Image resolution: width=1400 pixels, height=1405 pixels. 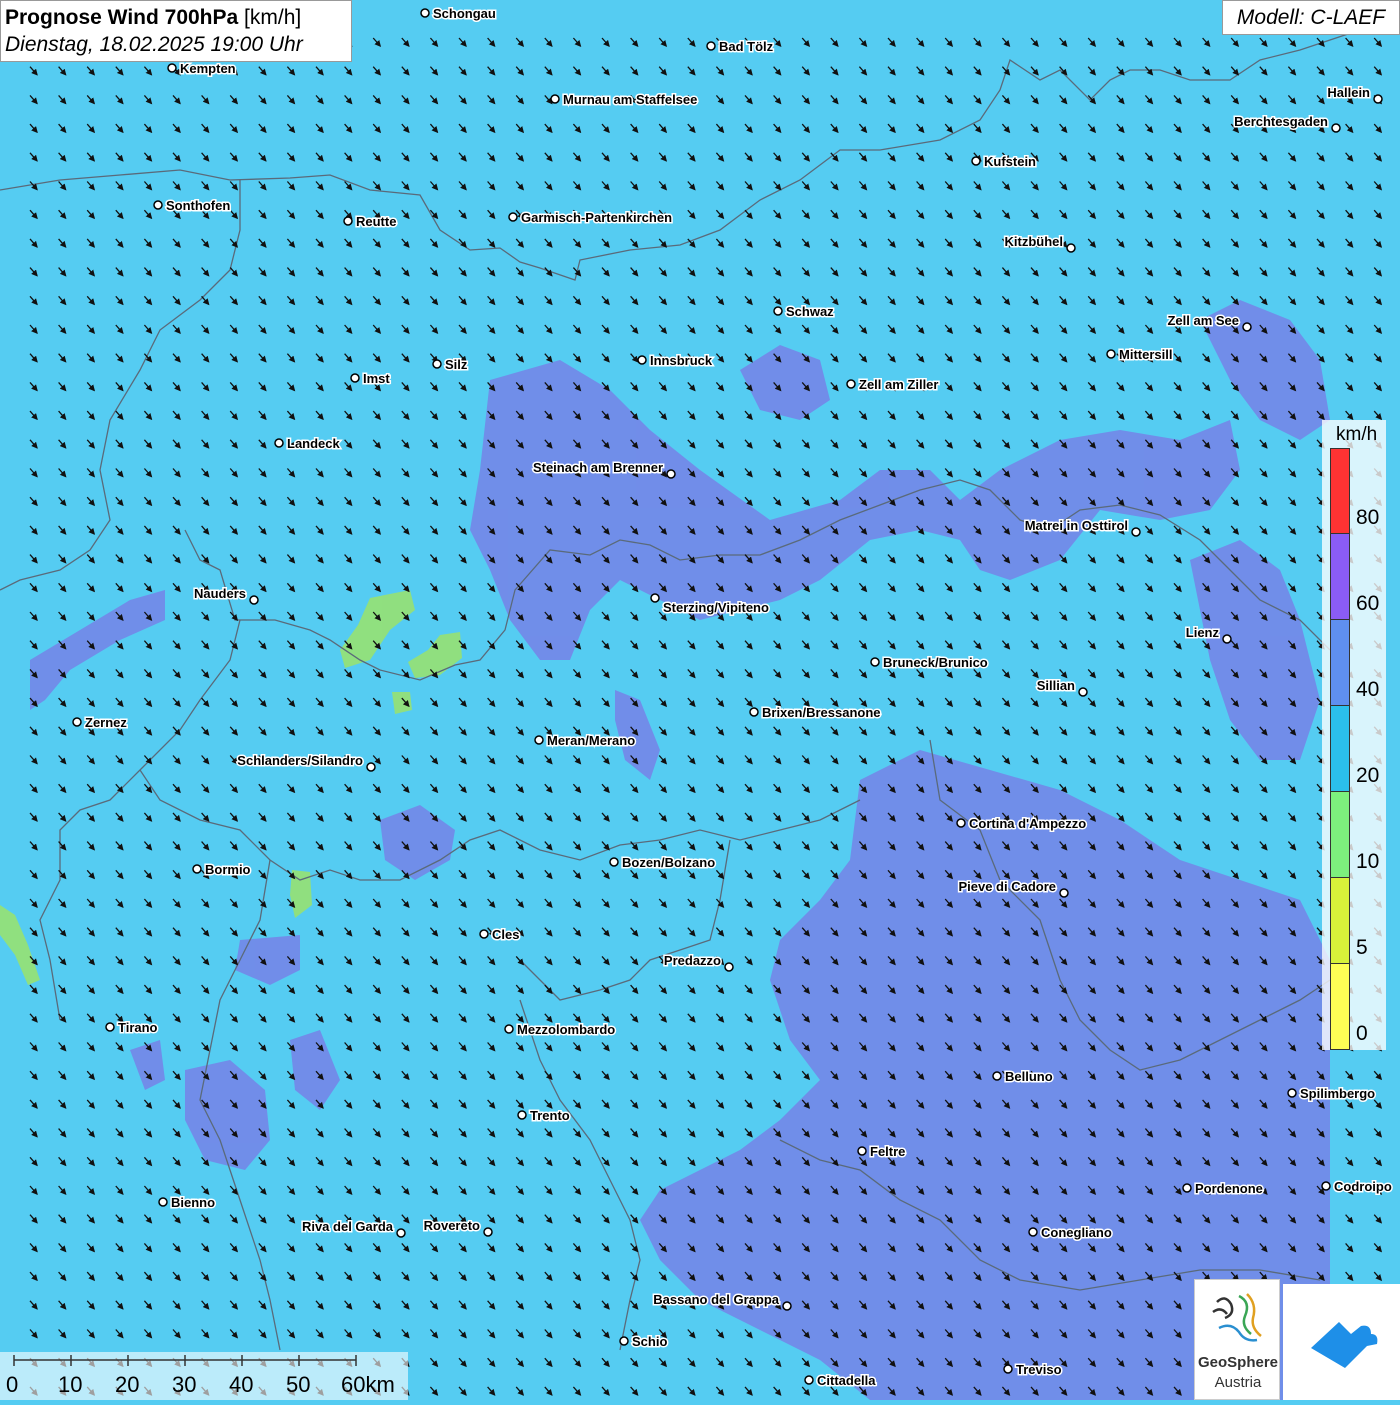 What do you see at coordinates (1076, 1232) in the screenshot?
I see `city-label: Conegliano` at bounding box center [1076, 1232].